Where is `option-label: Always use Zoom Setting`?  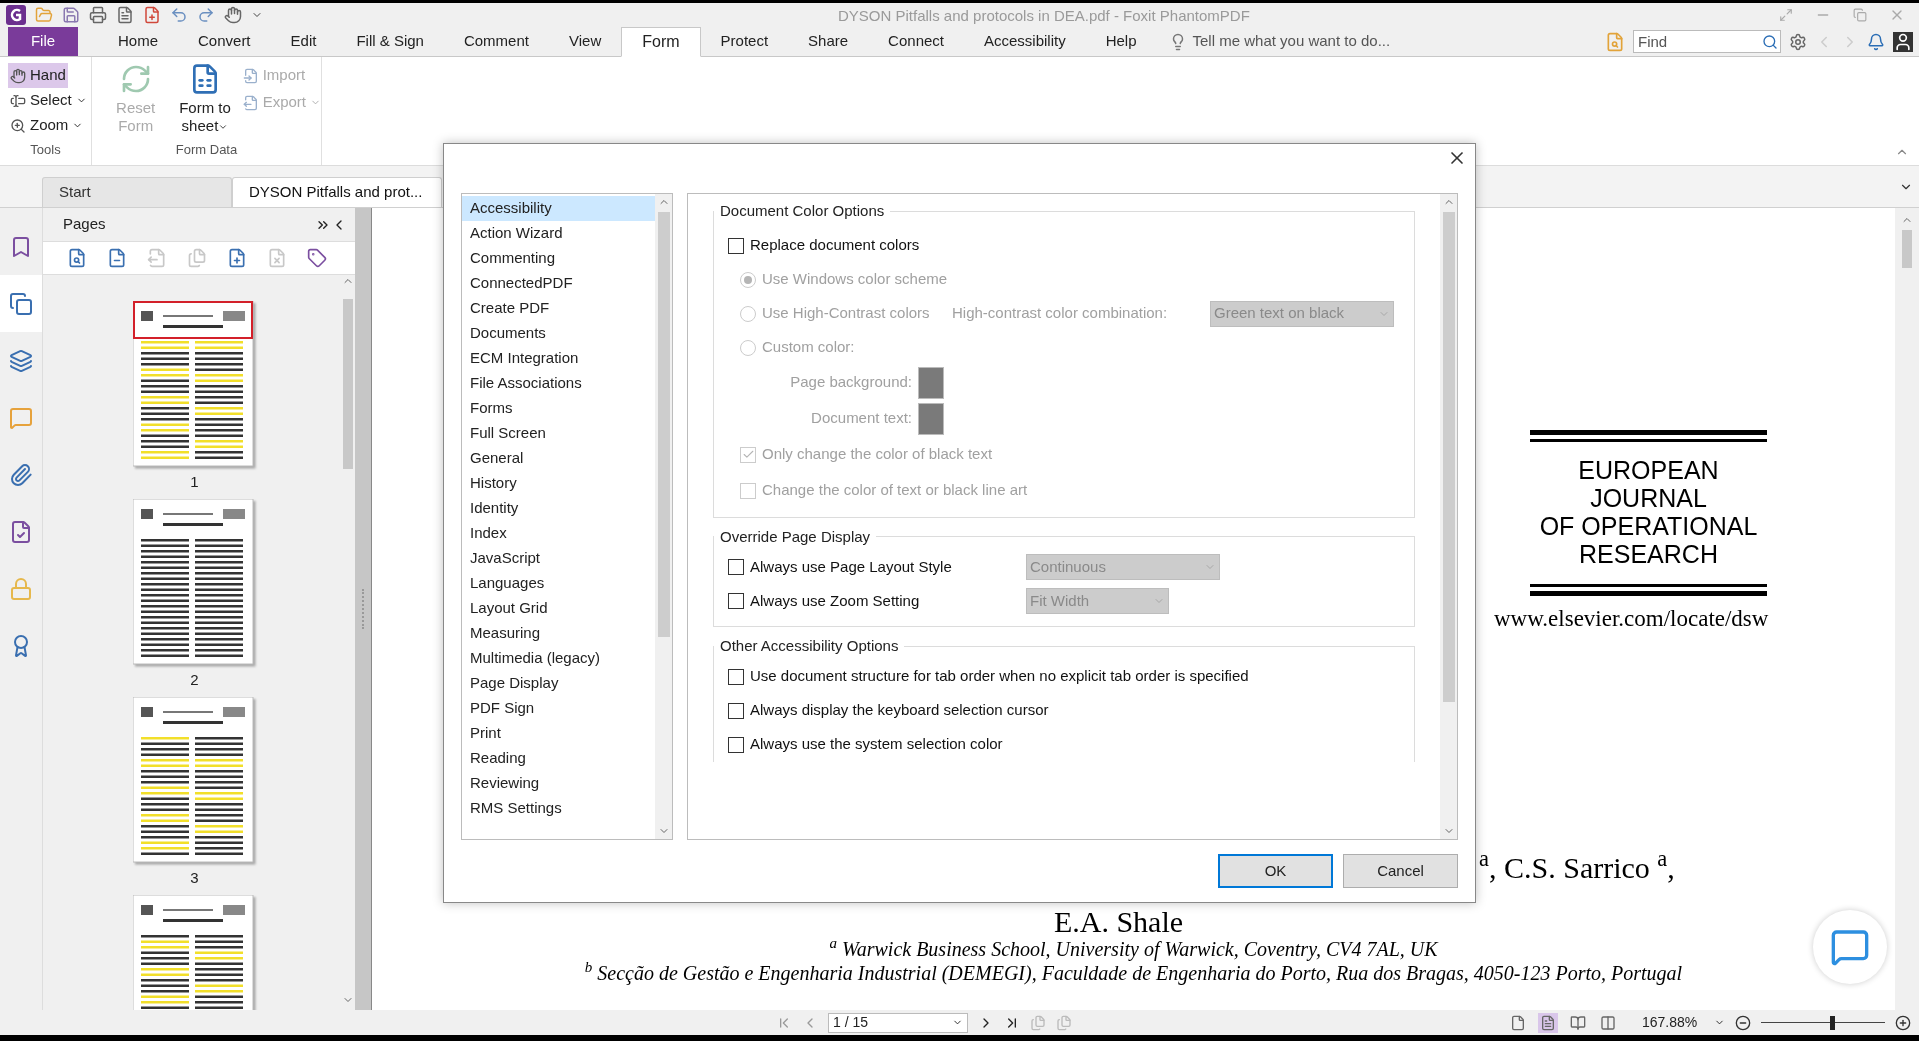
option-label: Always use Zoom Setting is located at coordinates (835, 600).